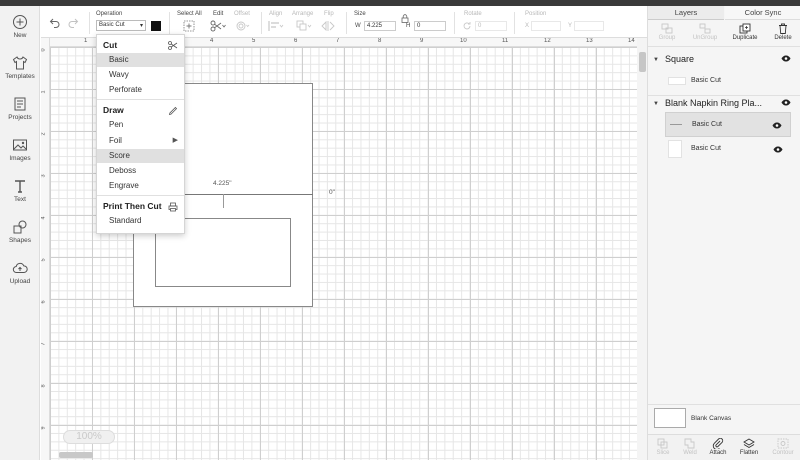 The width and height of the screenshot is (800, 460). I want to click on sidebar-item-projects: Projects, so click(20, 113).